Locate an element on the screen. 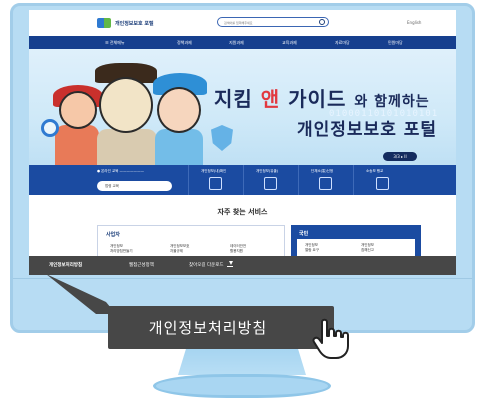 Image resolution: width=484 pixels, height=407 pixels. service-link: 데이터안전 활용지원 is located at coordinates (238, 249).